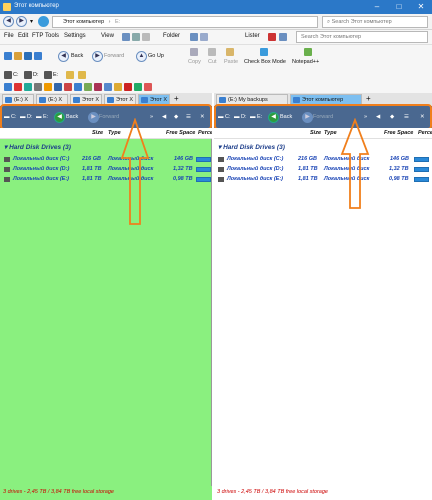 The width and height of the screenshot is (432, 500). I want to click on details-icon, so click(136, 37).